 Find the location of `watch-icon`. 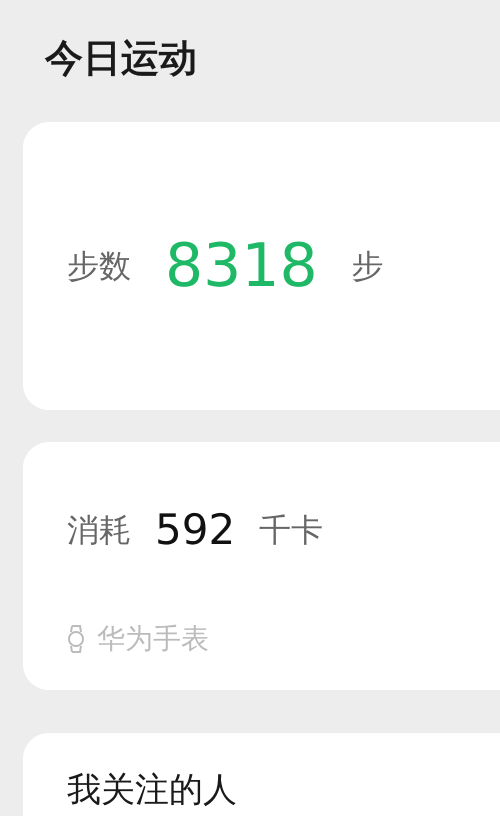

watch-icon is located at coordinates (76, 639).